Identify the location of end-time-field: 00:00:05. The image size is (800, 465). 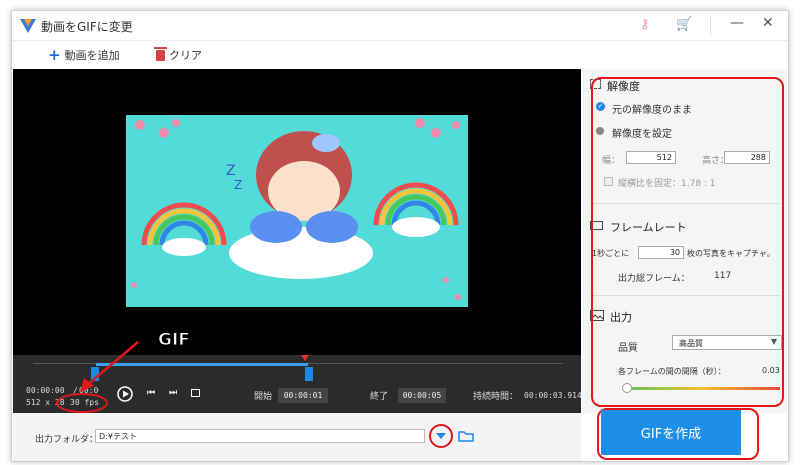
(422, 395).